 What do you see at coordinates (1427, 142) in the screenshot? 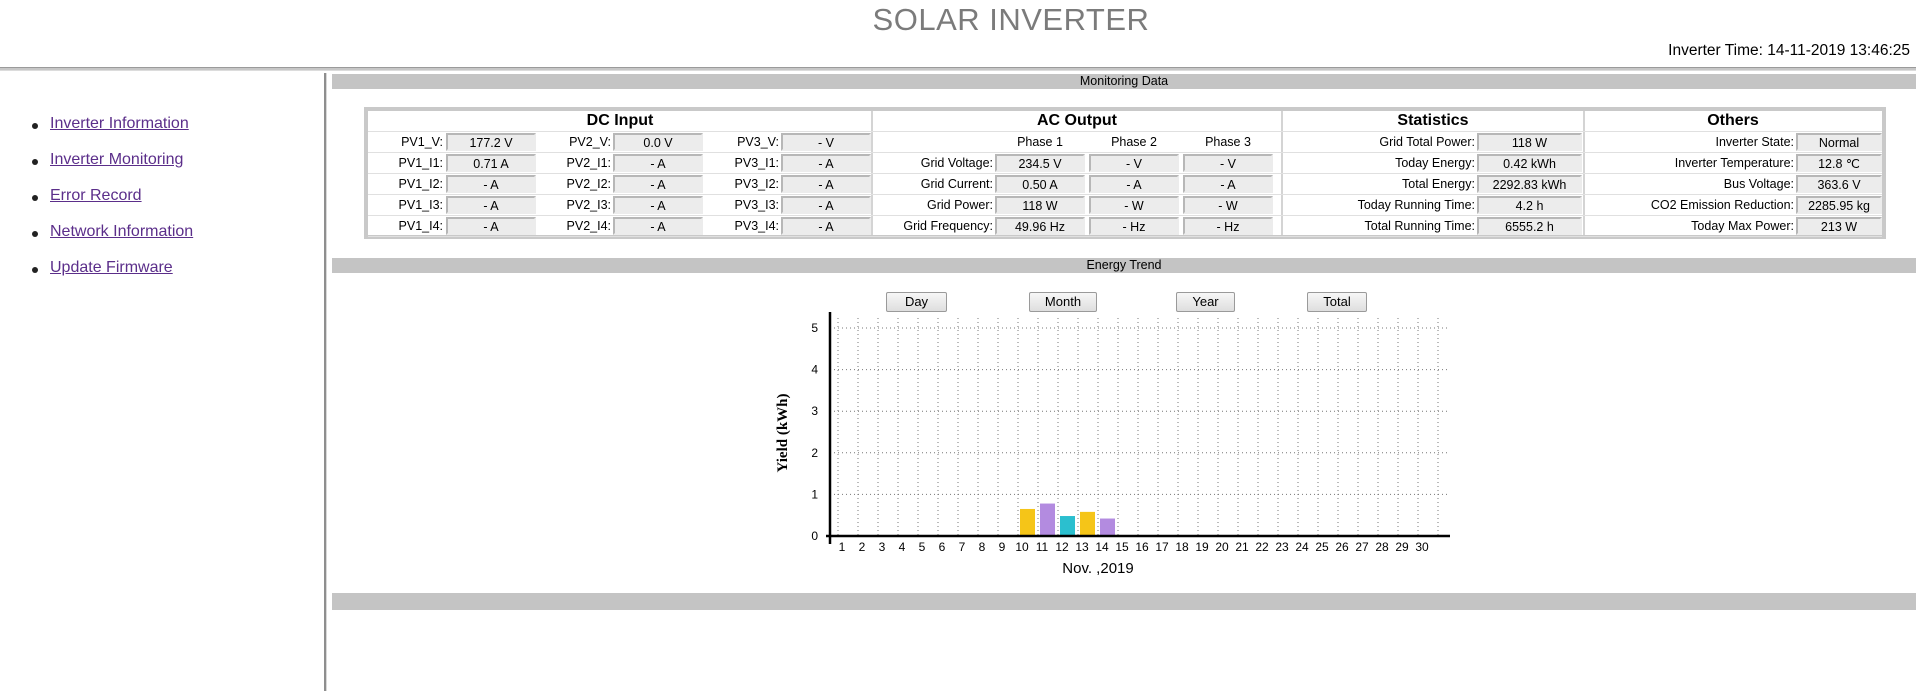
I see `stats-label: Grid Total Power:` at bounding box center [1427, 142].